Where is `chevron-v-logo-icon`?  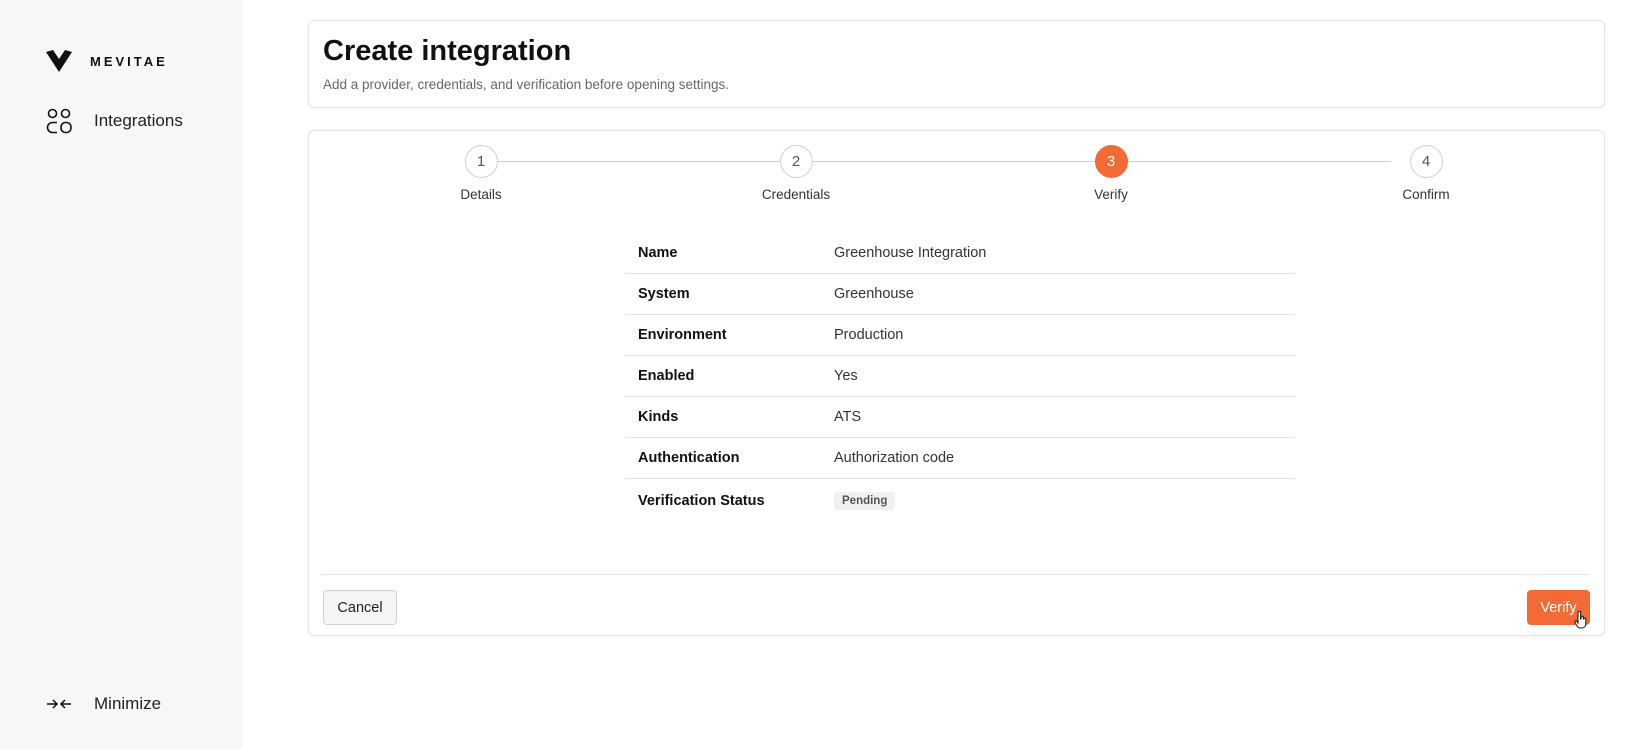
chevron-v-logo-icon is located at coordinates (59, 61).